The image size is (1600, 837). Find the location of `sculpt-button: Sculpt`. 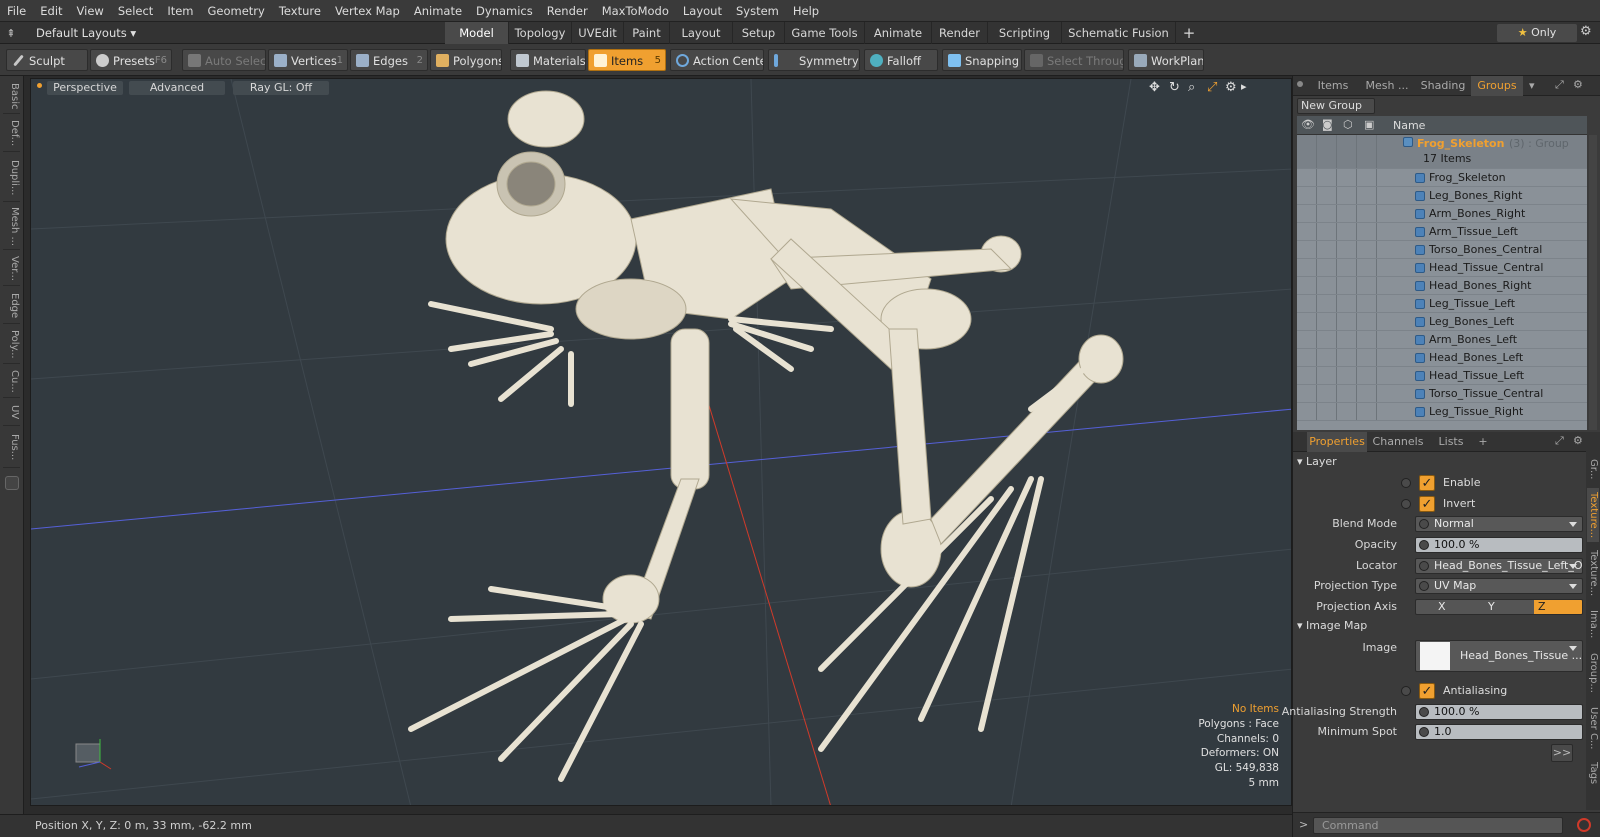

sculpt-button: Sculpt is located at coordinates (47, 60).